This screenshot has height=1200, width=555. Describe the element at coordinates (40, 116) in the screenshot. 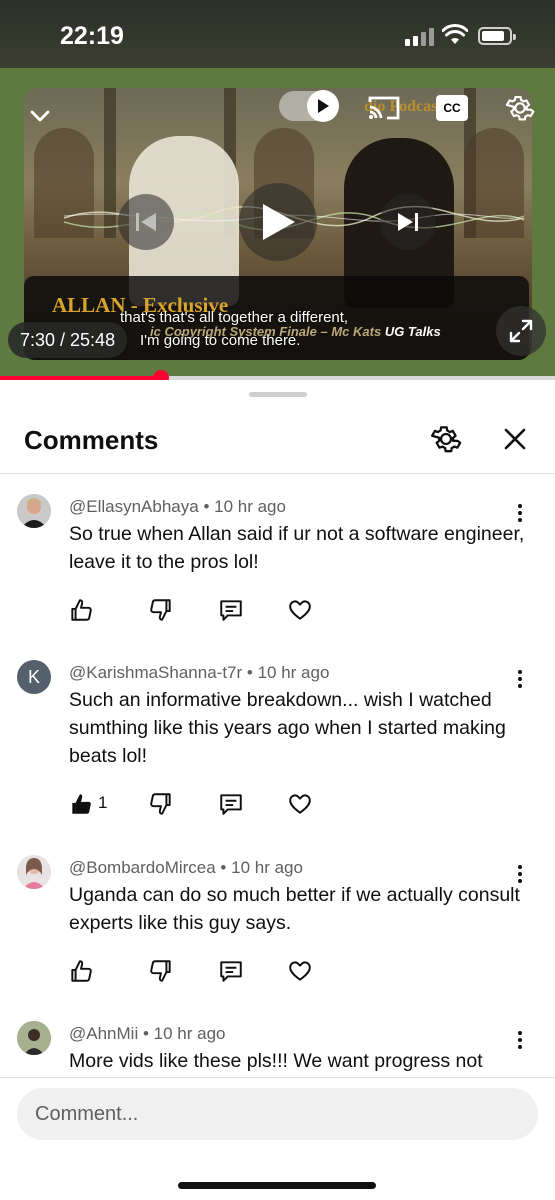

I see `chevron-down-icon` at that location.